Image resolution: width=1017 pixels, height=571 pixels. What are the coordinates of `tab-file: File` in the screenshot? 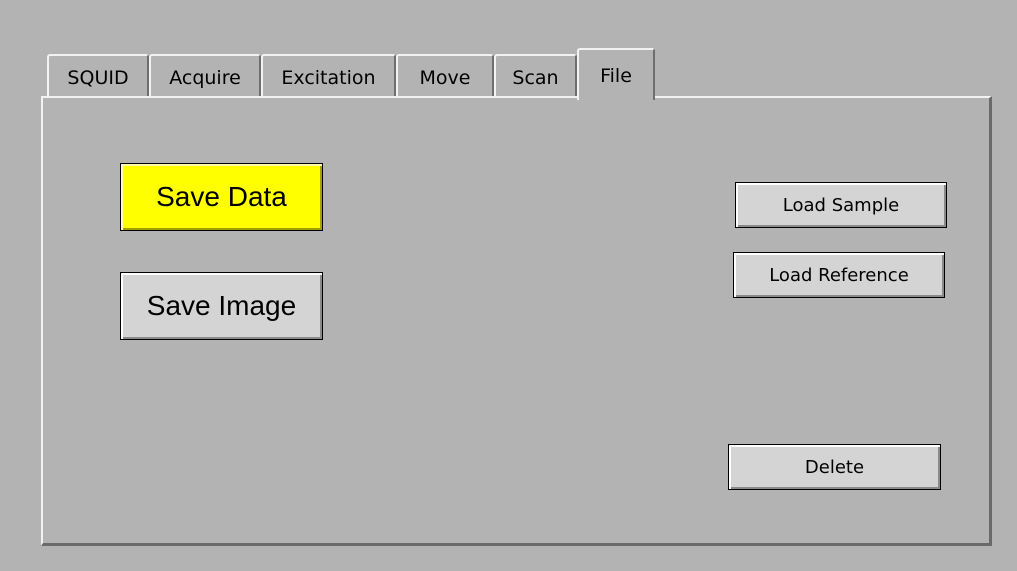 It's located at (616, 74).